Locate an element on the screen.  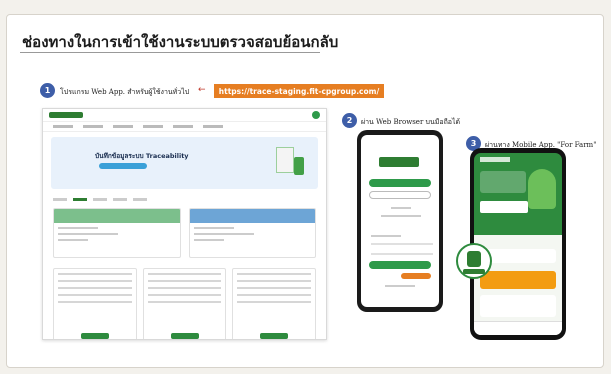
register-button is located at coordinates (416, 276).